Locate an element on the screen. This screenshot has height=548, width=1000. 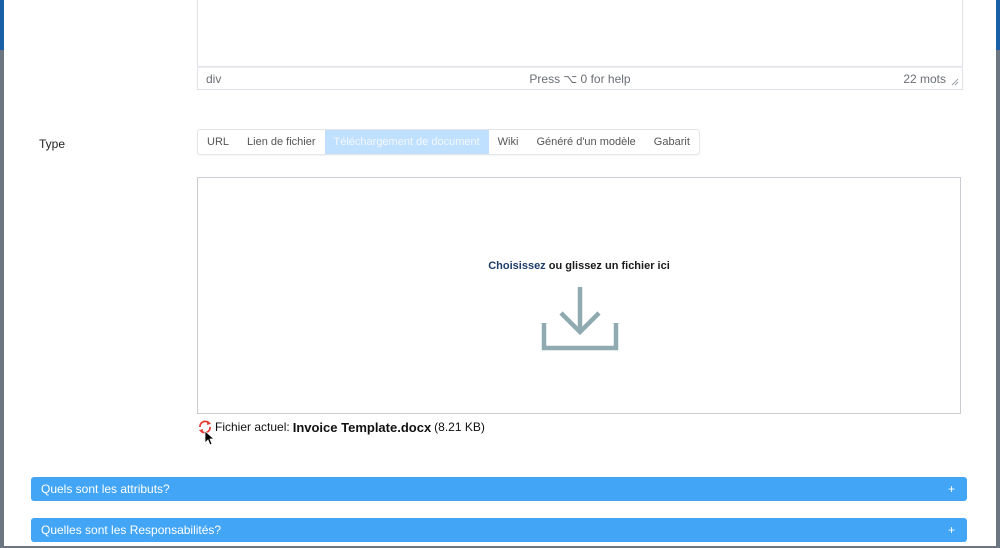
current-file-label: Fichier actuel: is located at coordinates (252, 427).